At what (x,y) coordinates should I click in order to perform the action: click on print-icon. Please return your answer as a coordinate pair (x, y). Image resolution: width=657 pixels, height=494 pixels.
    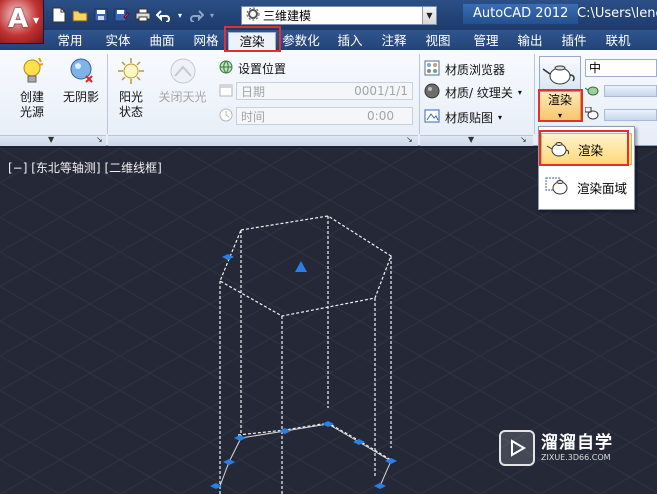
    Looking at the image, I should click on (143, 15).